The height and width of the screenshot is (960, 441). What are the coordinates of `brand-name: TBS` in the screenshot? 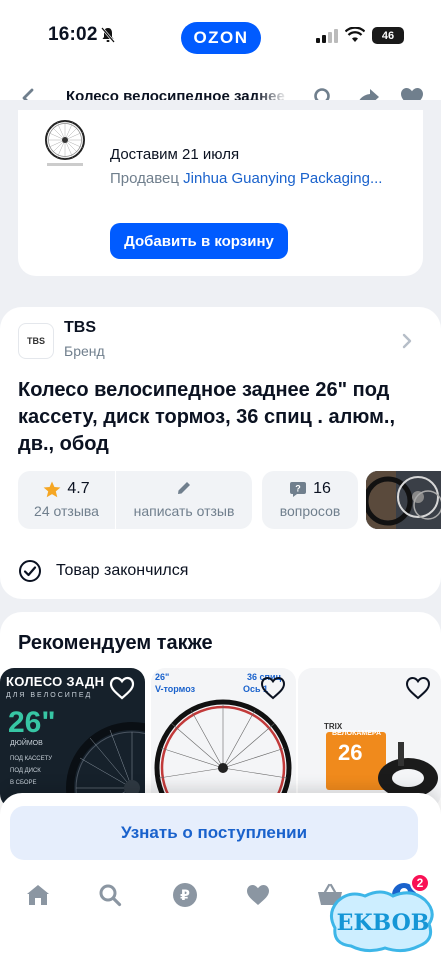 It's located at (80, 328).